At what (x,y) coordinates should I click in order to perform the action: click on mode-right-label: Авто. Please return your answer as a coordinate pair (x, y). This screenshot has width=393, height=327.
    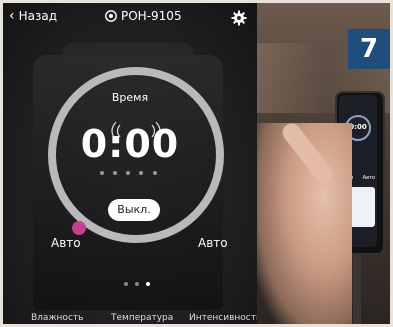
    Looking at the image, I should click on (213, 243).